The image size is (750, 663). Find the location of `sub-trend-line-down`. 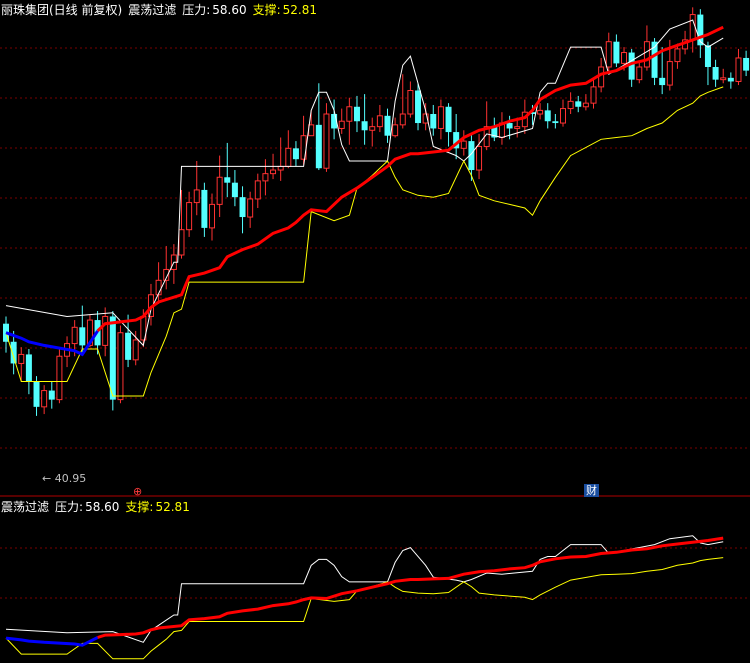

sub-trend-line-down is located at coordinates (52, 641).